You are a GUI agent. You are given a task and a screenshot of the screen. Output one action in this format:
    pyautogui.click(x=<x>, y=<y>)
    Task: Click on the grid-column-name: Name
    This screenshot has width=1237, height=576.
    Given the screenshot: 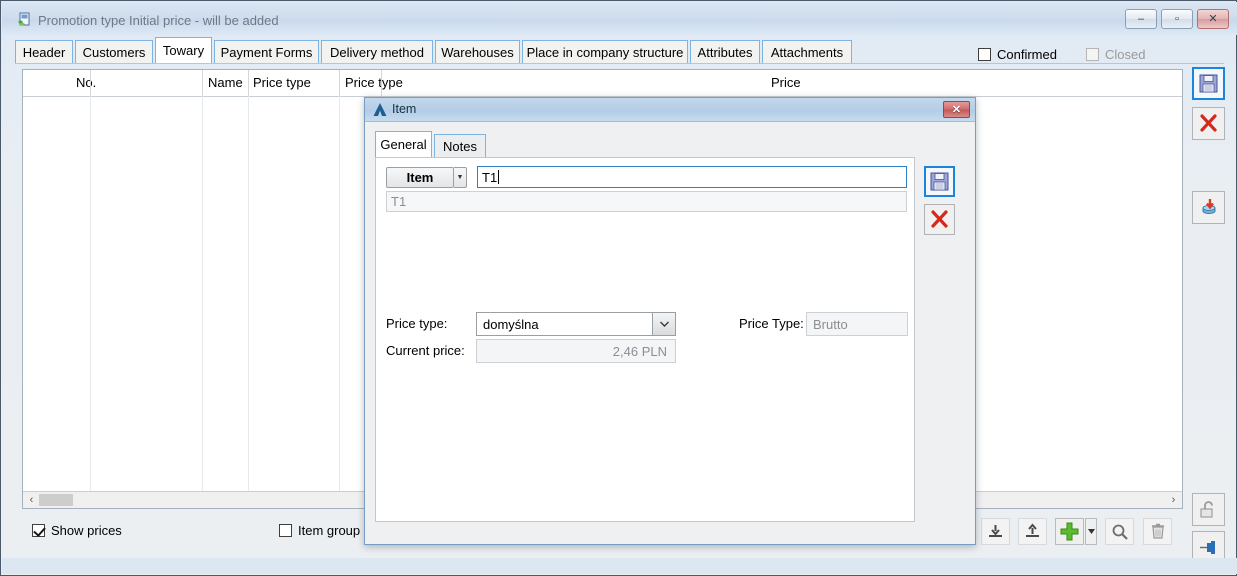 What is the action you would take?
    pyautogui.click(x=225, y=82)
    